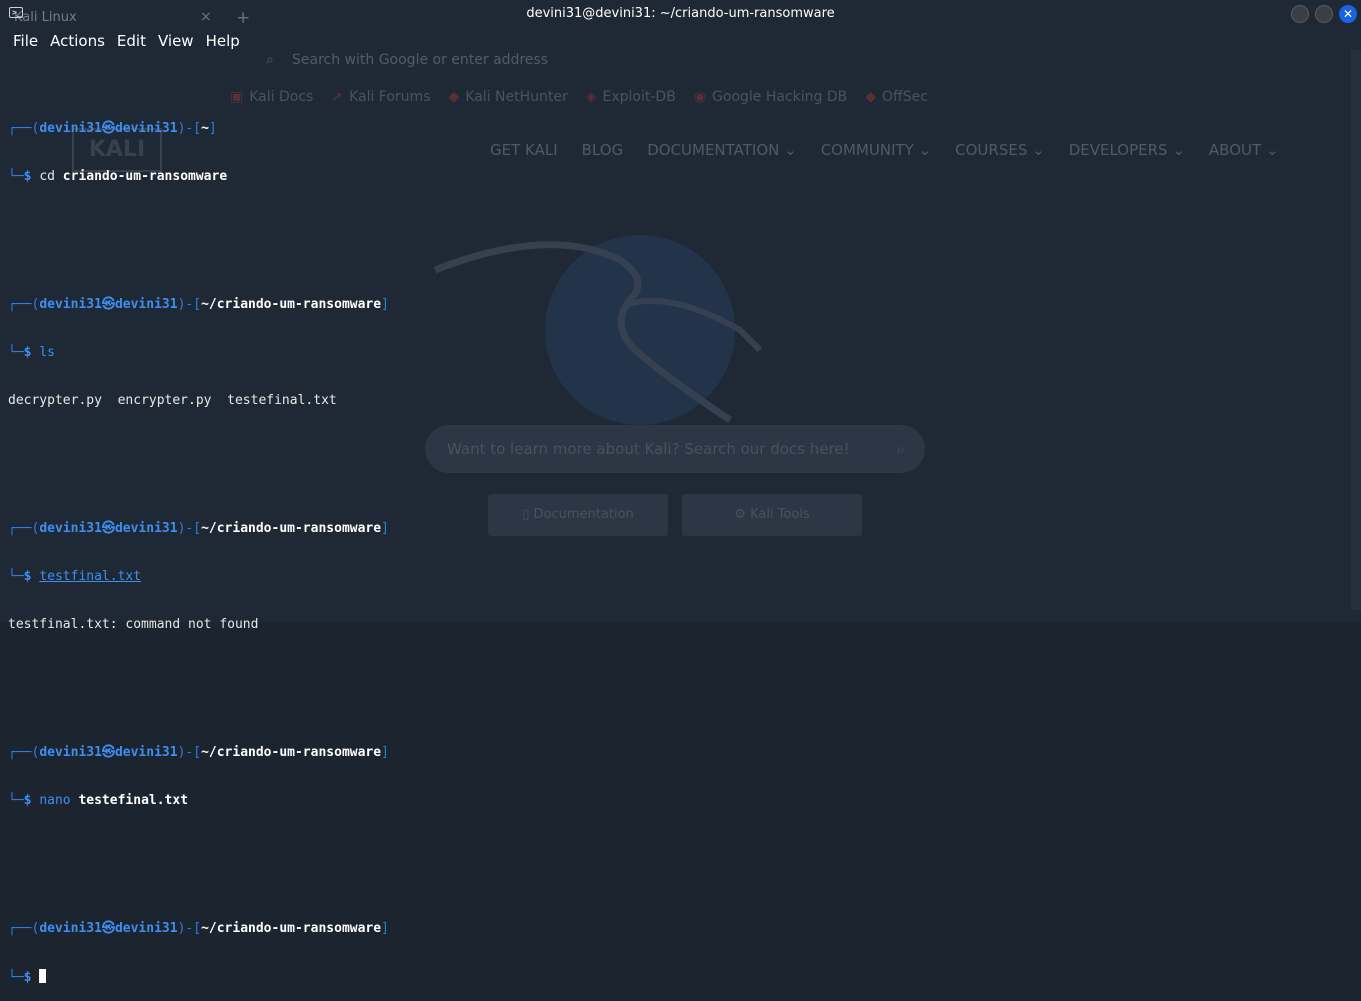 The width and height of the screenshot is (1361, 1001). Describe the element at coordinates (31, 352) in the screenshot. I see `command-line: └─$ ls` at that location.